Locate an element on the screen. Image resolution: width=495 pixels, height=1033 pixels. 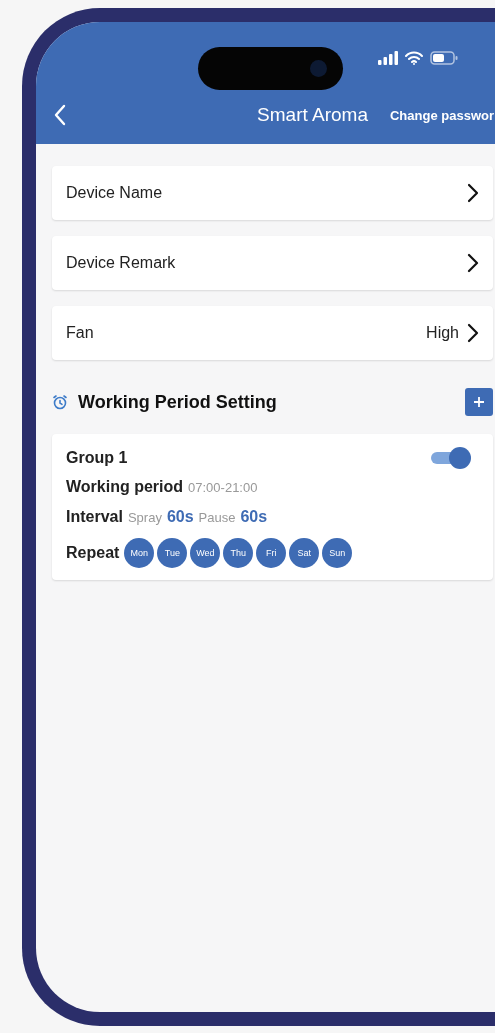
day-chip: Tue is located at coordinates (172, 553).